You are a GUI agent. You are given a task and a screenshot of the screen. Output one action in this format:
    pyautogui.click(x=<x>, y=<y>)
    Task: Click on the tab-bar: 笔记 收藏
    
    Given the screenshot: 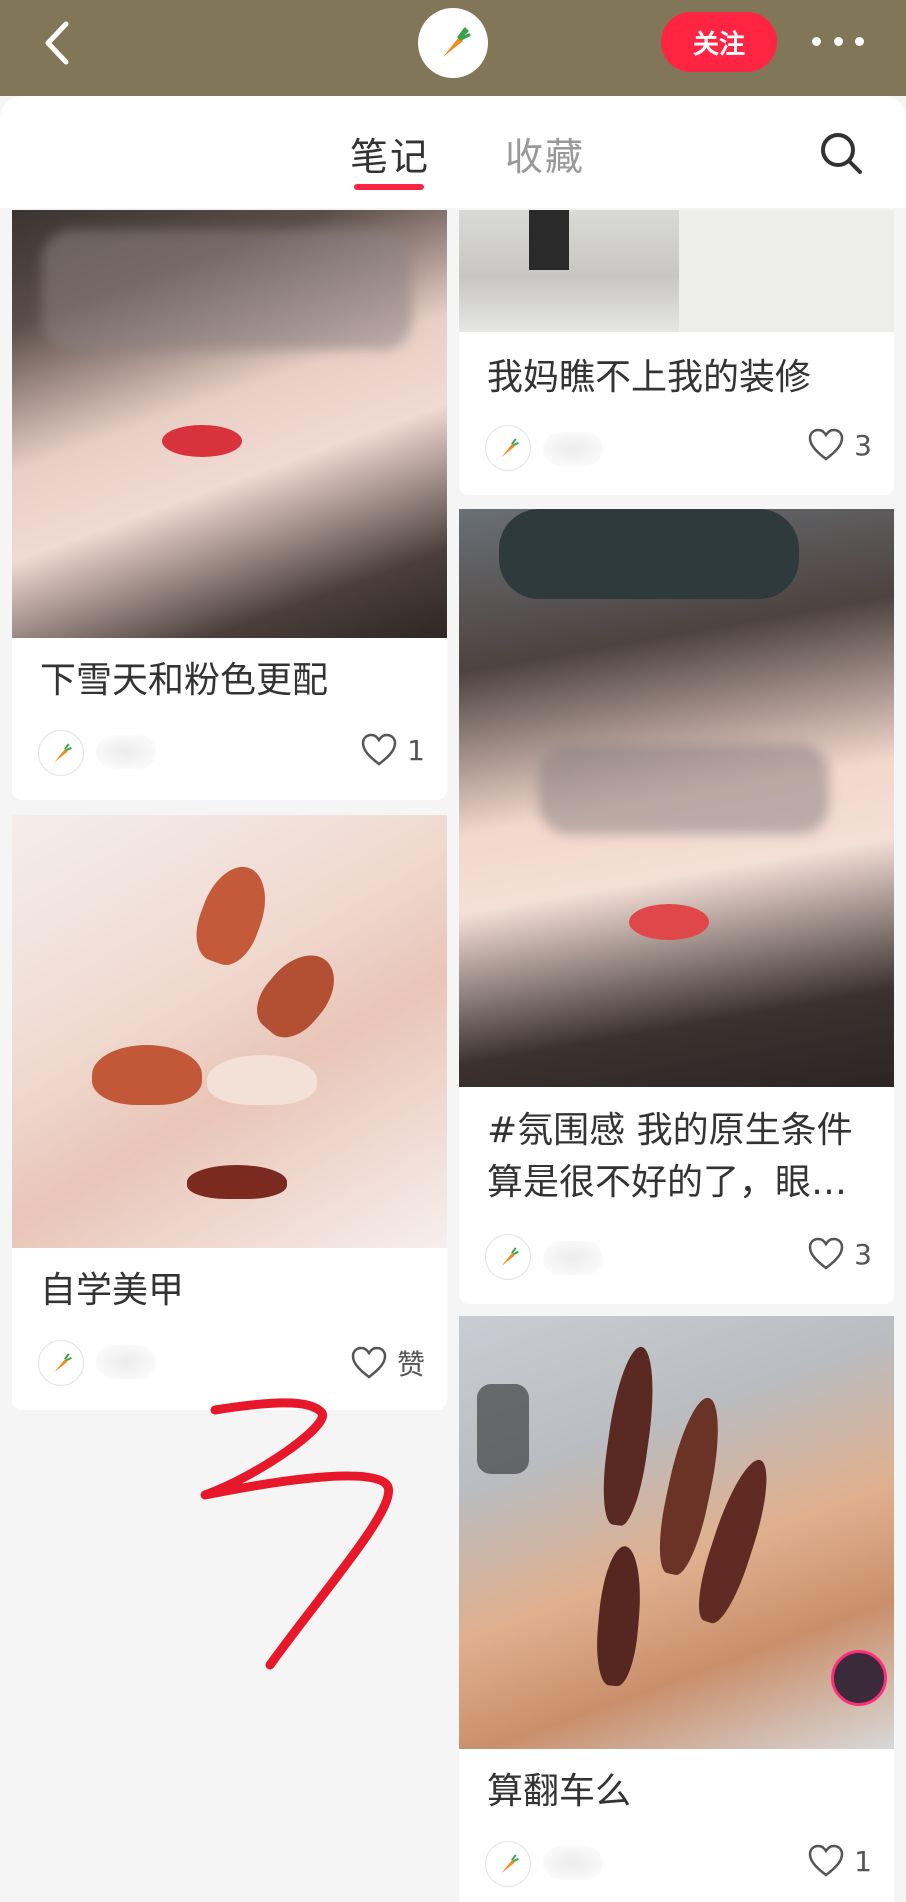 What is the action you would take?
    pyautogui.click(x=453, y=152)
    